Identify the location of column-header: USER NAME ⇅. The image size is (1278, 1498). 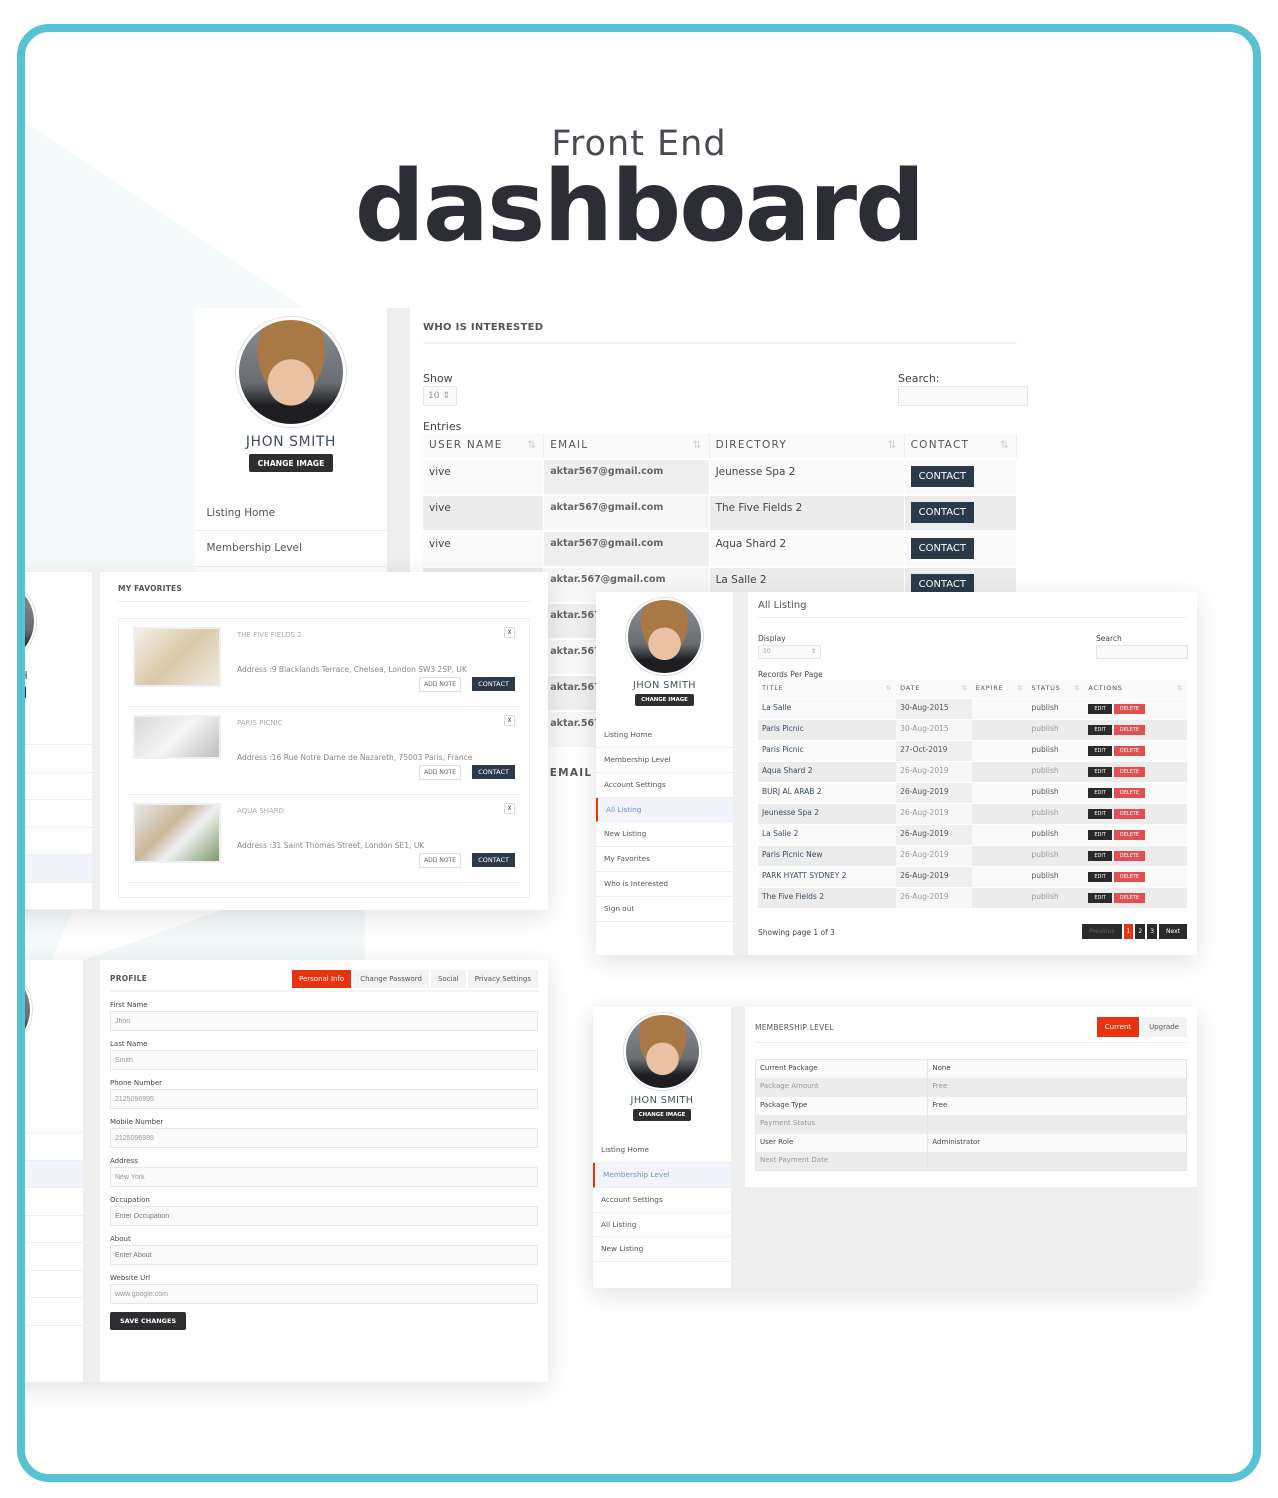
(484, 446).